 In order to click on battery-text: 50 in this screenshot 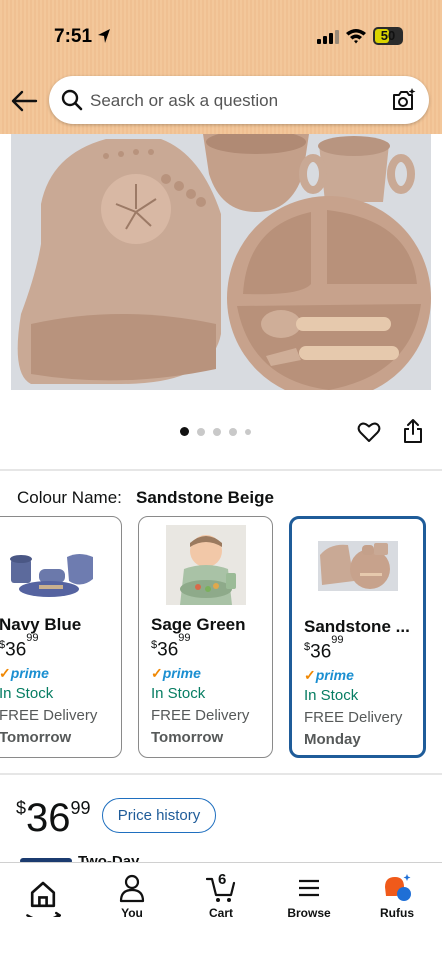, I will do `click(388, 35)`.